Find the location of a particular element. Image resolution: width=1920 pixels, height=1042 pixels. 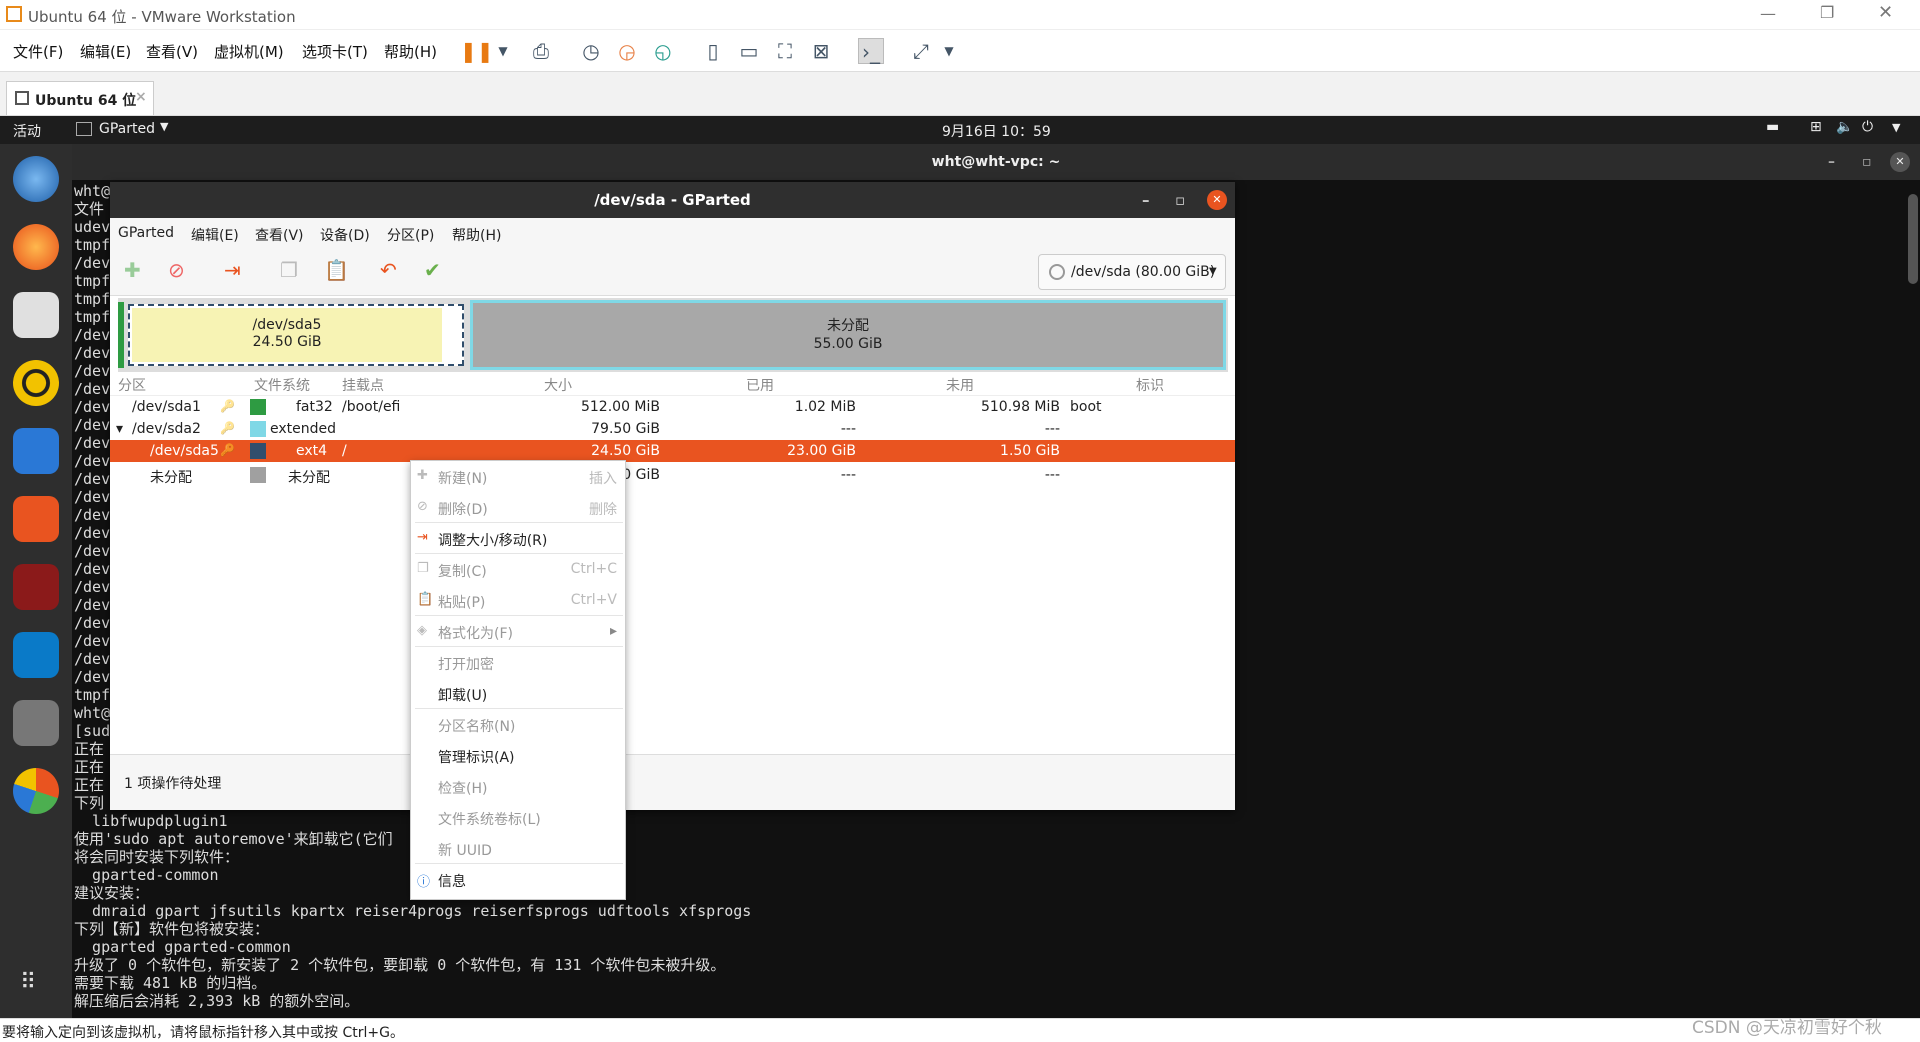

menu-tabs: 选项卡(T) is located at coordinates (335, 51).